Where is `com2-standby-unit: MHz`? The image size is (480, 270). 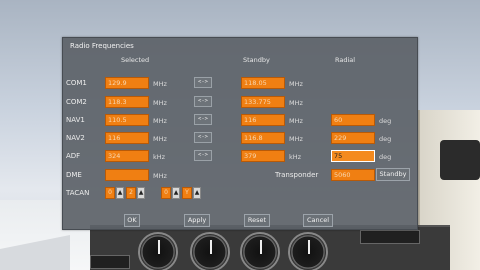 com2-standby-unit: MHz is located at coordinates (296, 103).